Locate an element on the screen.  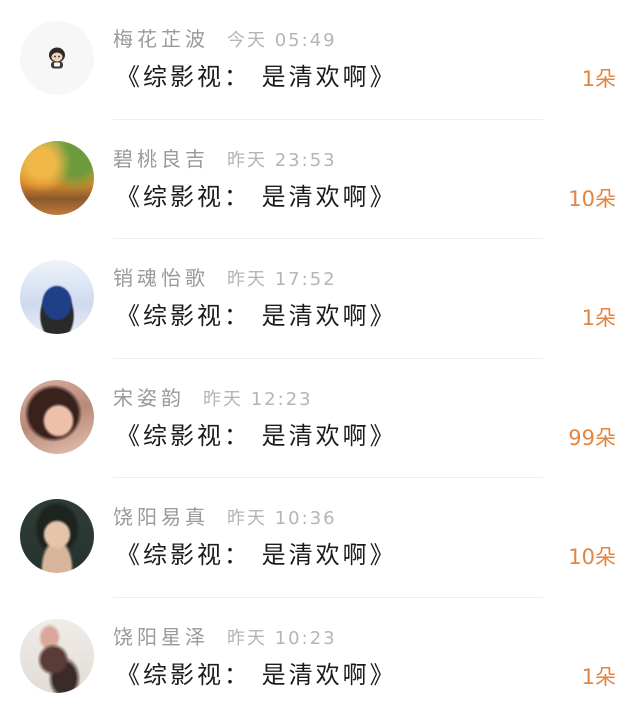
send-time: 昨天 10:36 is located at coordinates (282, 518).